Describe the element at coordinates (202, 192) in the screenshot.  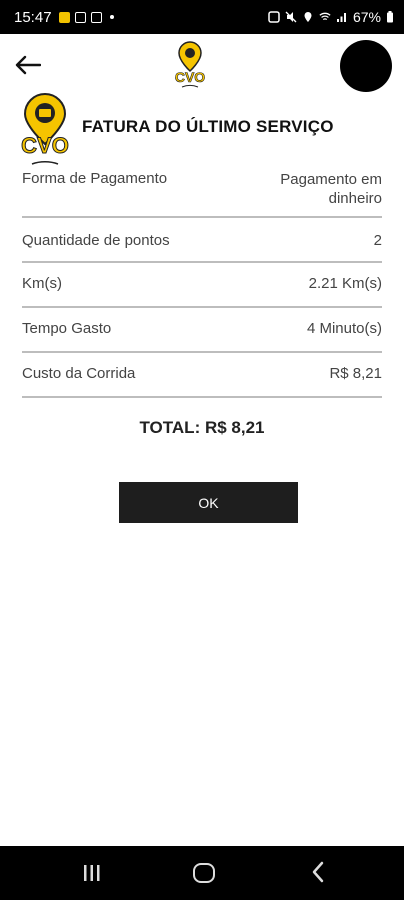
I see `detail-row-payment-method: Forma de Pagamento Pagamento em dinheiro` at that location.